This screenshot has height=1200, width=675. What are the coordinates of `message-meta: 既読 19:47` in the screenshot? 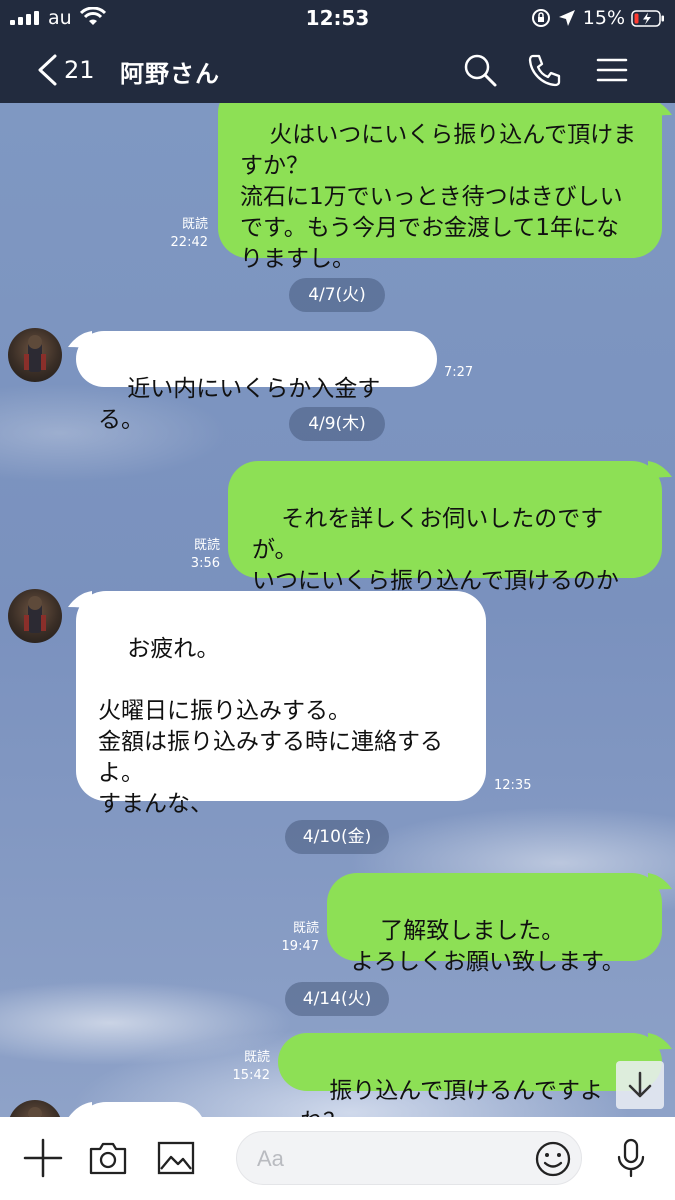 It's located at (290, 938).